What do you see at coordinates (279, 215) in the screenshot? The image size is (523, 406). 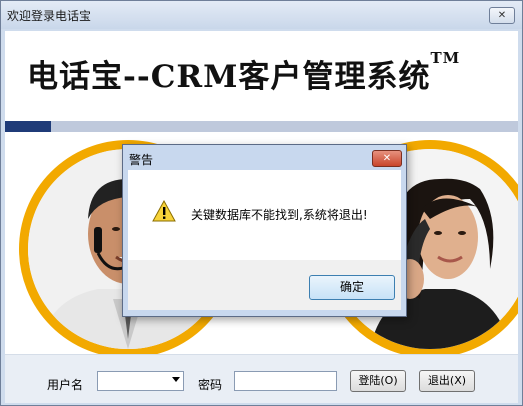 I see `dialog-message: 关键数据库不能找到,系统将退出!` at bounding box center [279, 215].